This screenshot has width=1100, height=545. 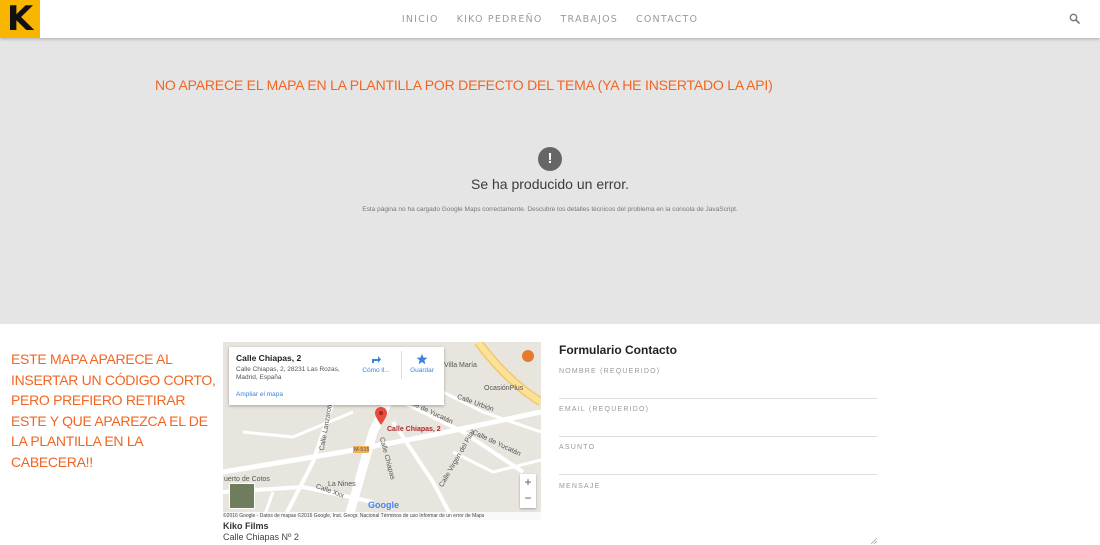 I want to click on site-header: K INICIO KIKO PEDREÑO TRABAJOS CONTACTO, so click(x=550, y=19).